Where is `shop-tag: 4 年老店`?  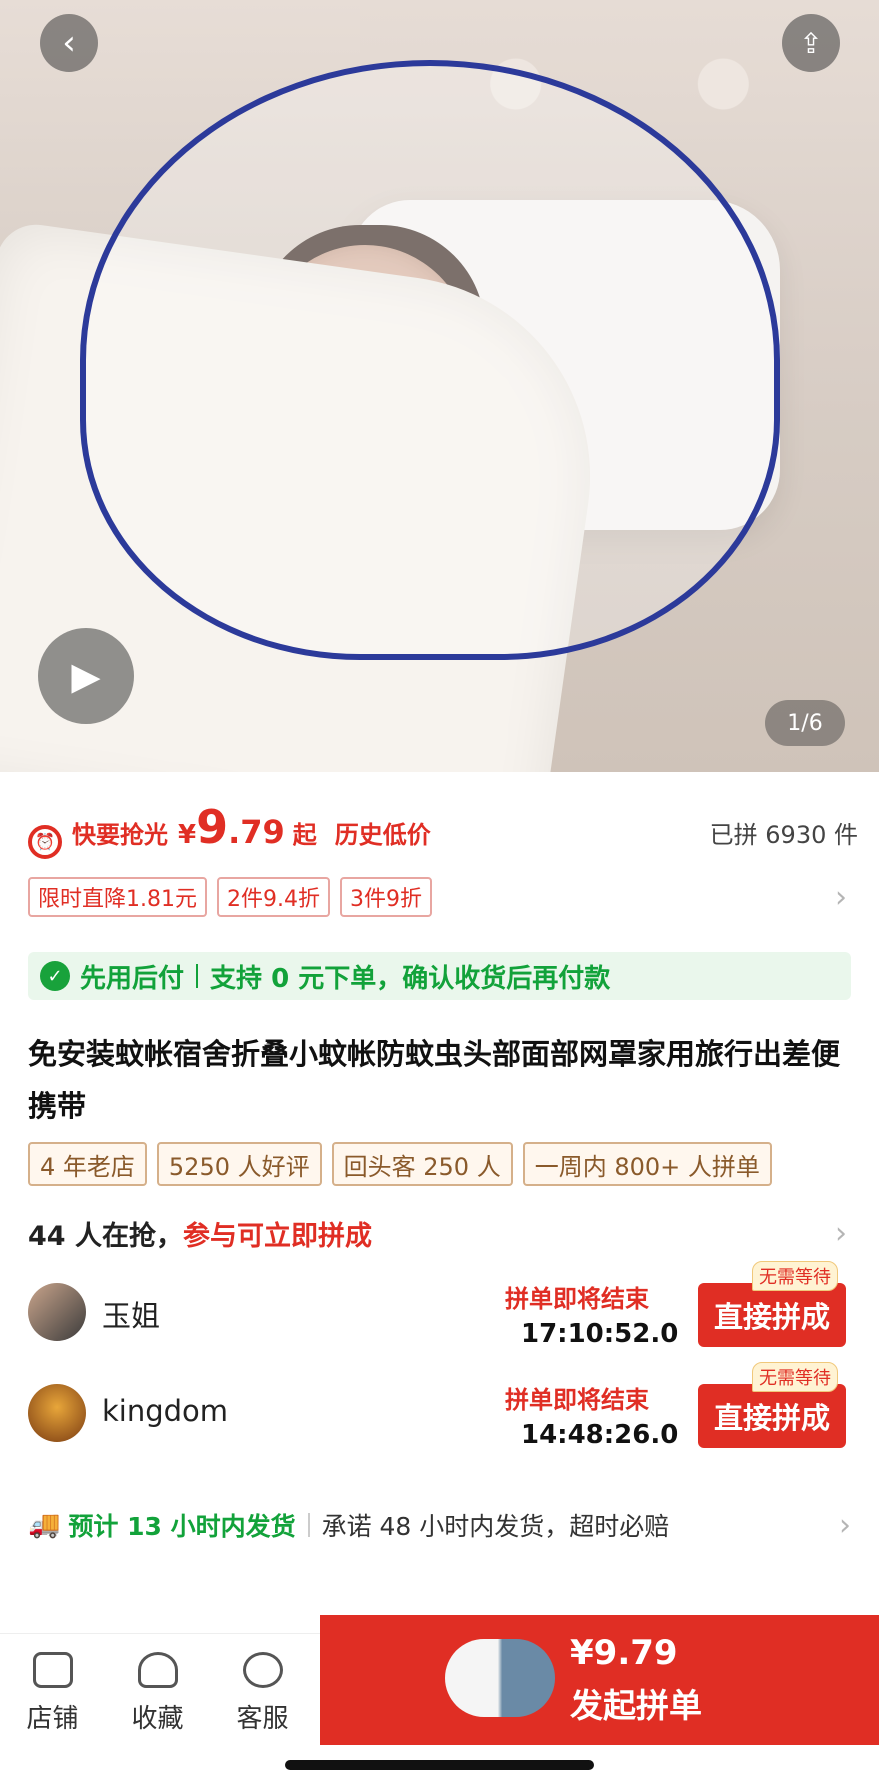 shop-tag: 4 年老店 is located at coordinates (87, 1164).